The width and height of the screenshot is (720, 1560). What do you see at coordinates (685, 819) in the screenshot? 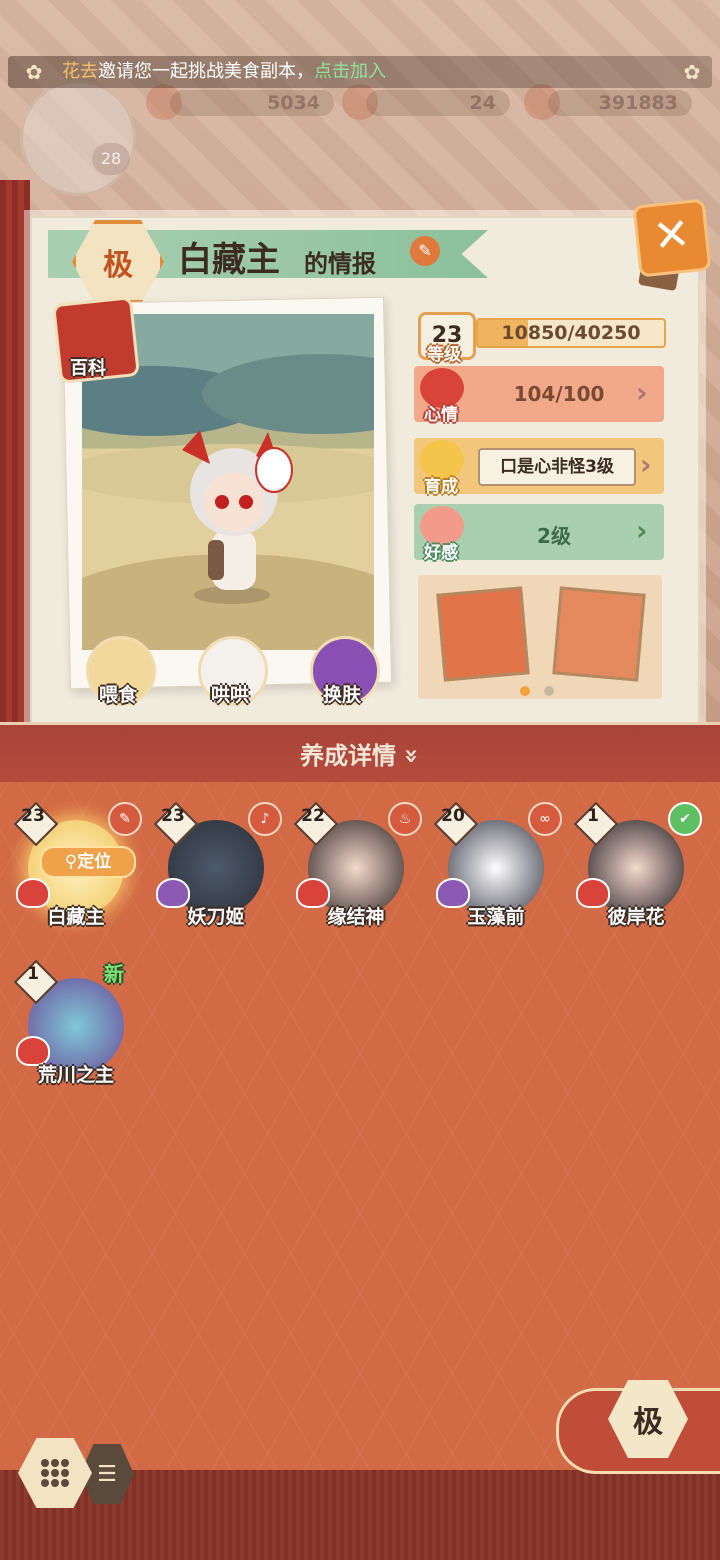
I see `check-icon: ✔` at bounding box center [685, 819].